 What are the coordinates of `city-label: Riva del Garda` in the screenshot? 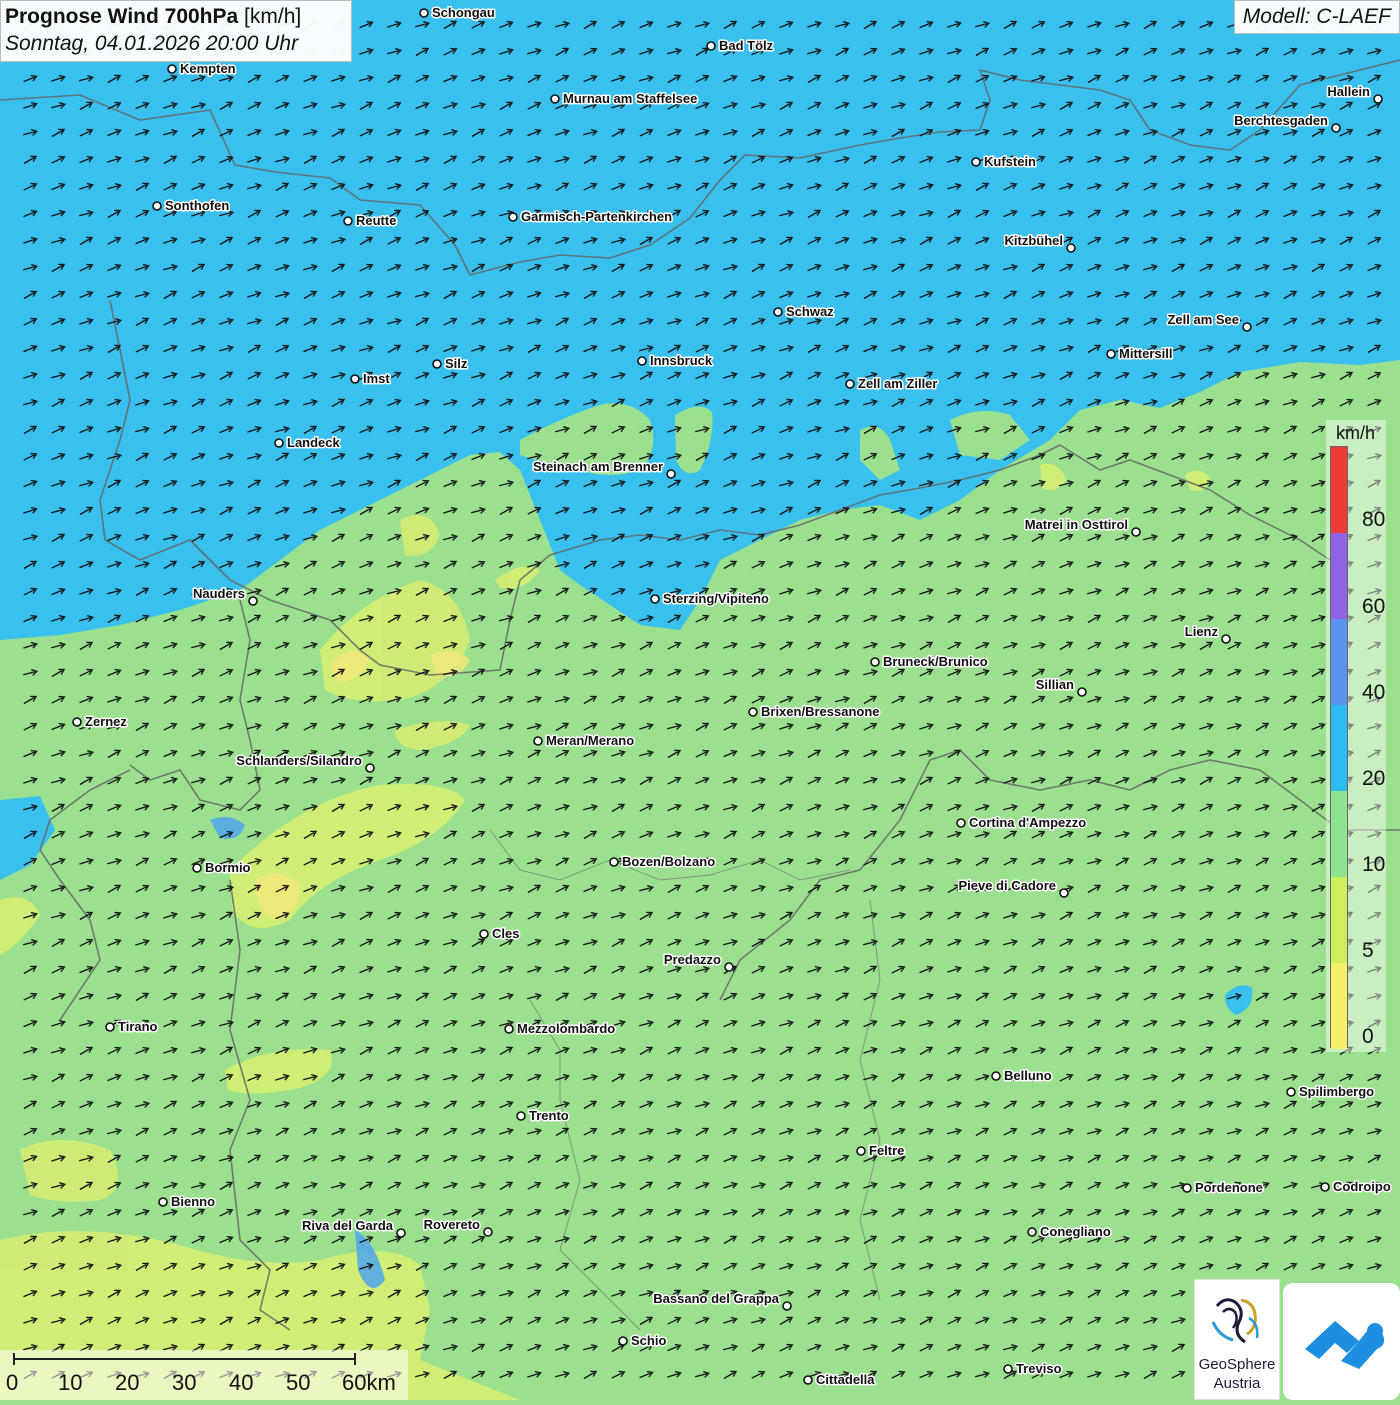 It's located at (348, 1225).